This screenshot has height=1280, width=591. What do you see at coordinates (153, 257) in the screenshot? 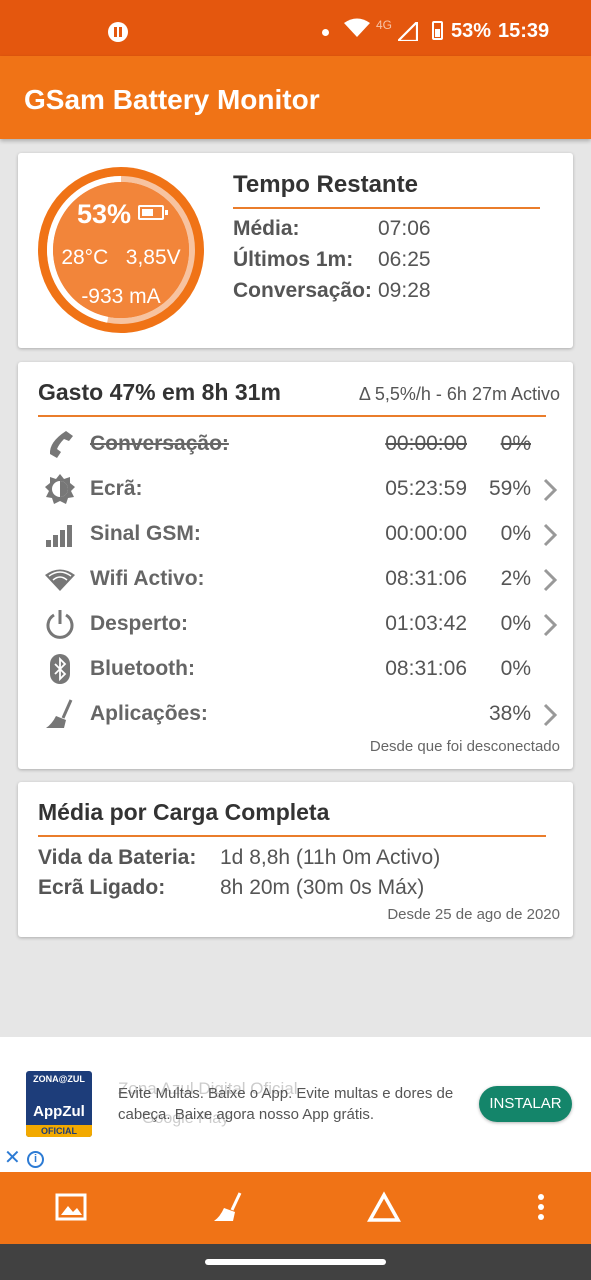
I see `gauge-voltage: 3,85V` at bounding box center [153, 257].